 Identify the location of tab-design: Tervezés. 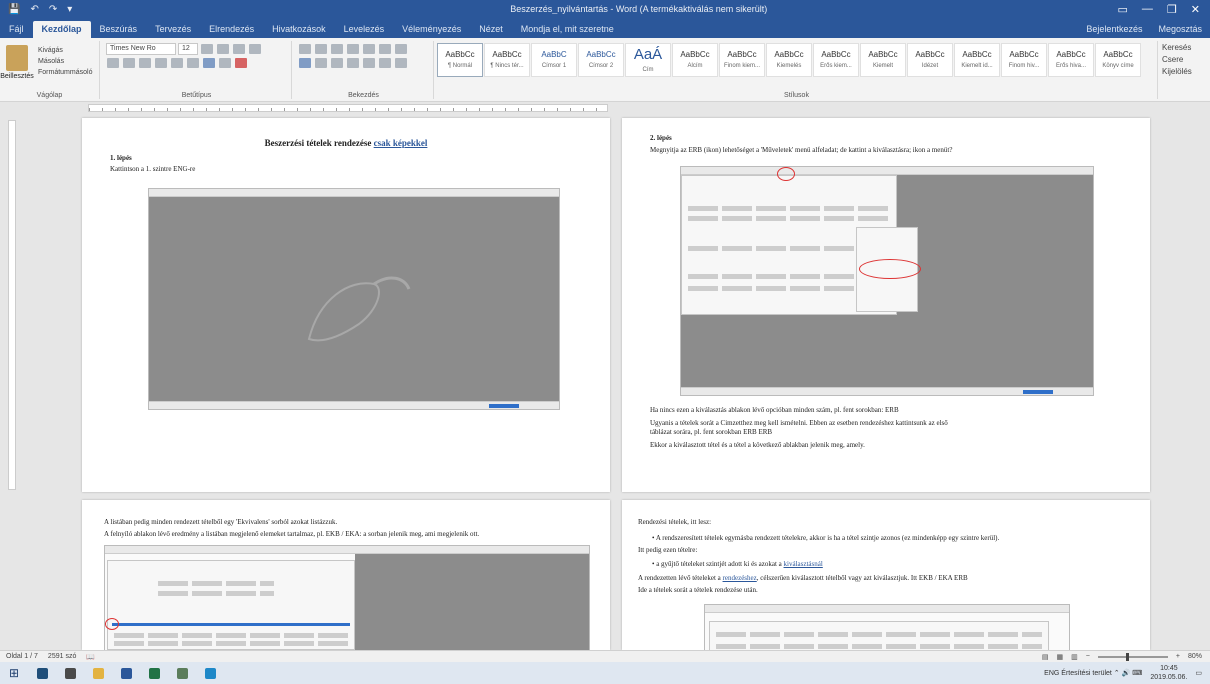
(173, 29).